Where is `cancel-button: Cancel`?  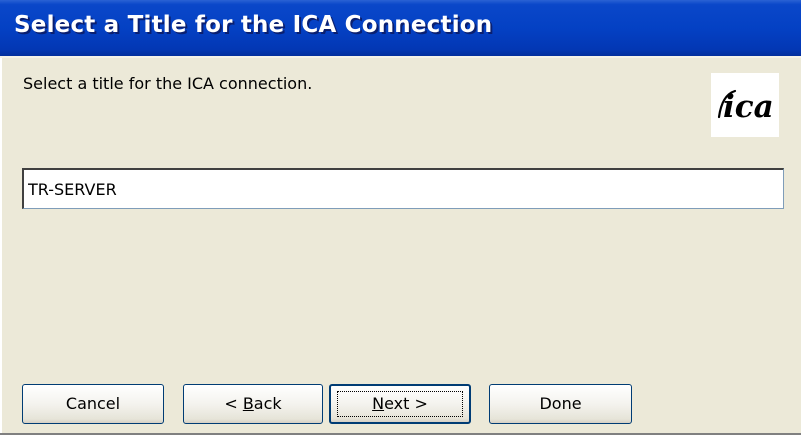 cancel-button: Cancel is located at coordinates (93, 404).